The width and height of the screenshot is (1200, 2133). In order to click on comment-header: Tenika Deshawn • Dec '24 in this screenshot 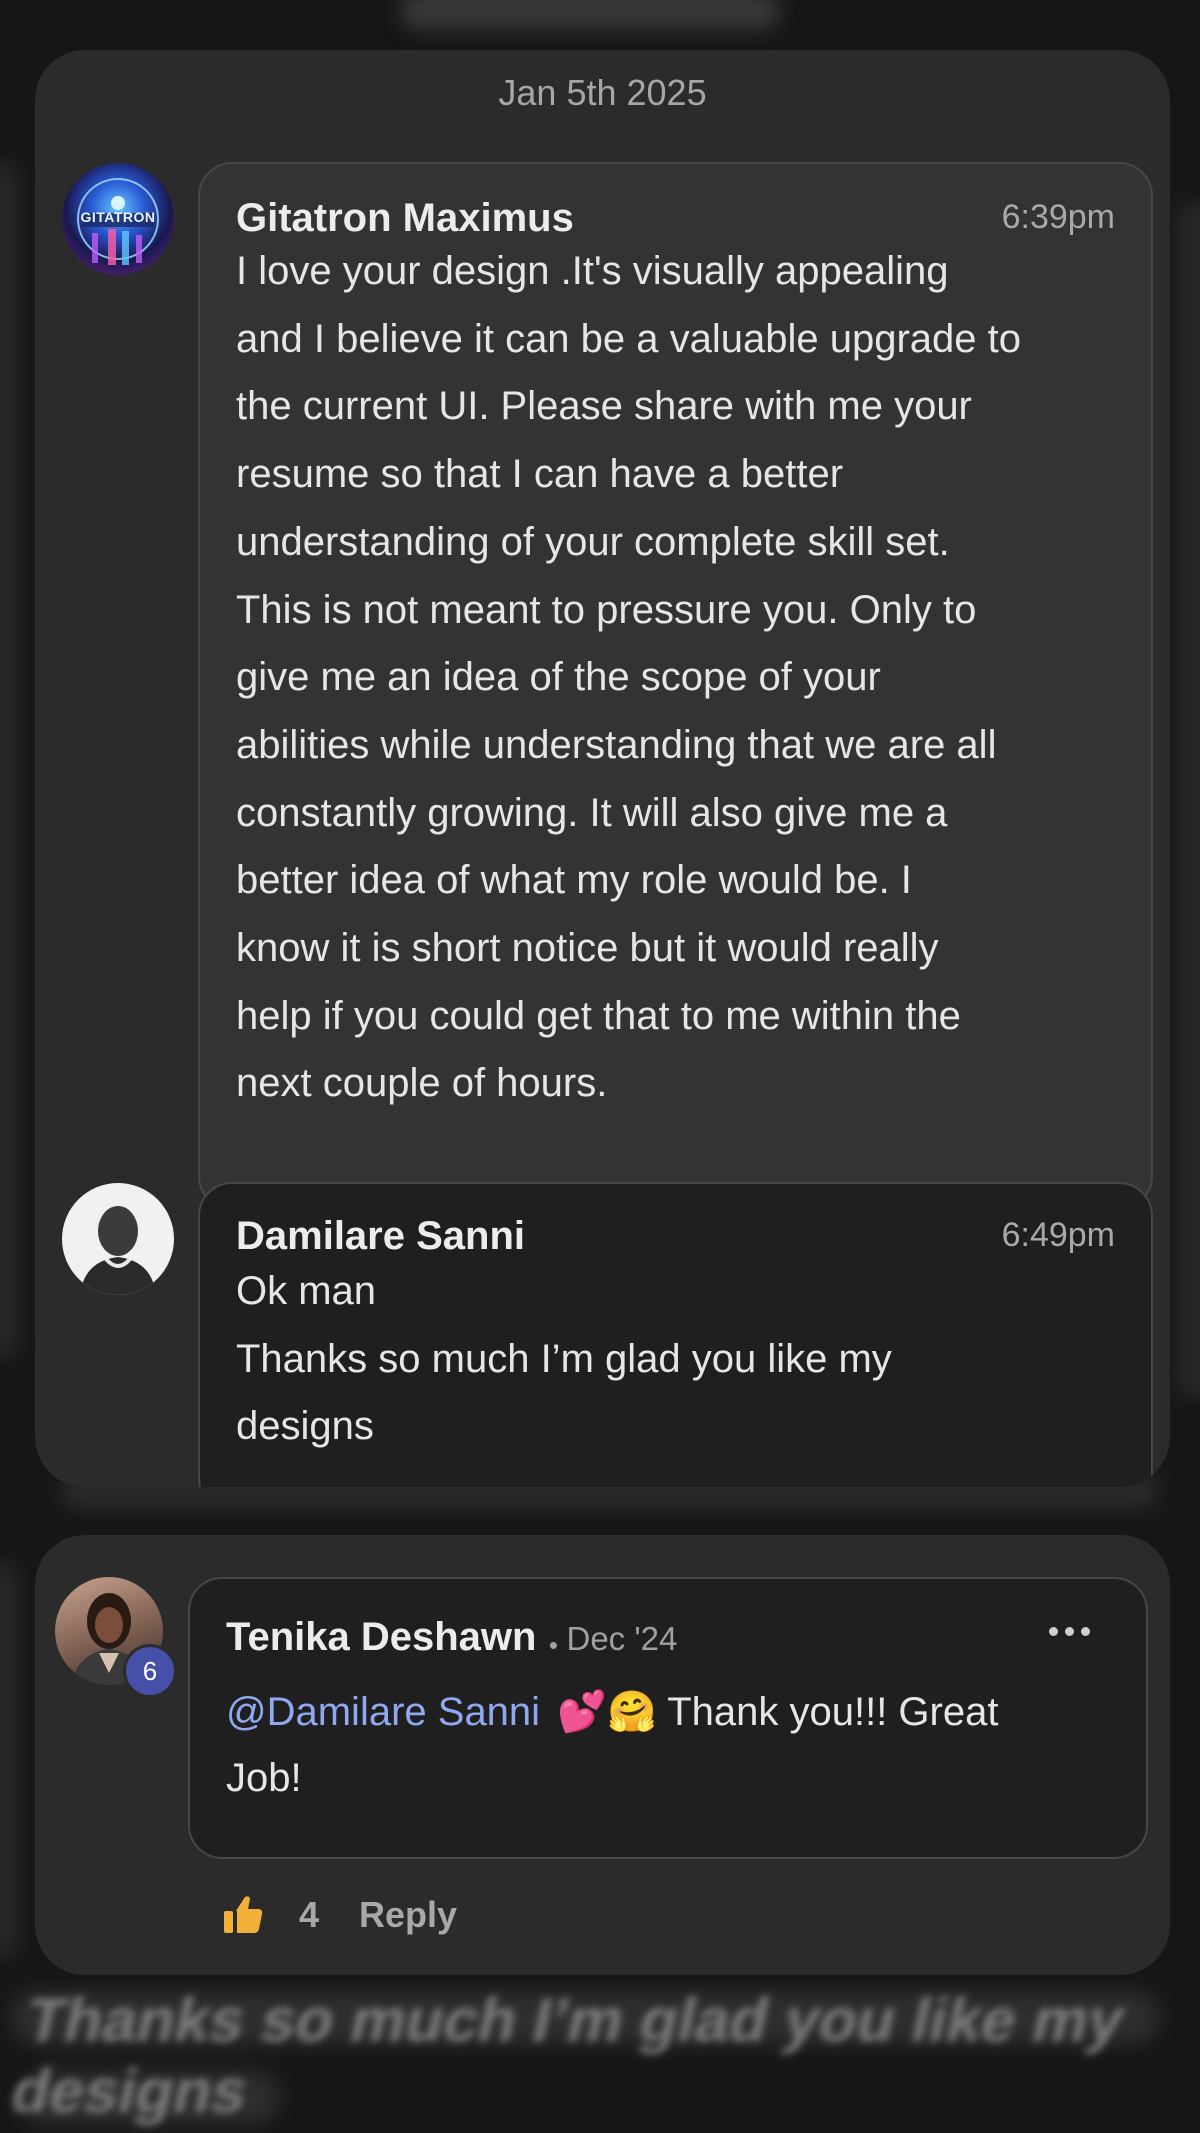, I will do `click(451, 1638)`.